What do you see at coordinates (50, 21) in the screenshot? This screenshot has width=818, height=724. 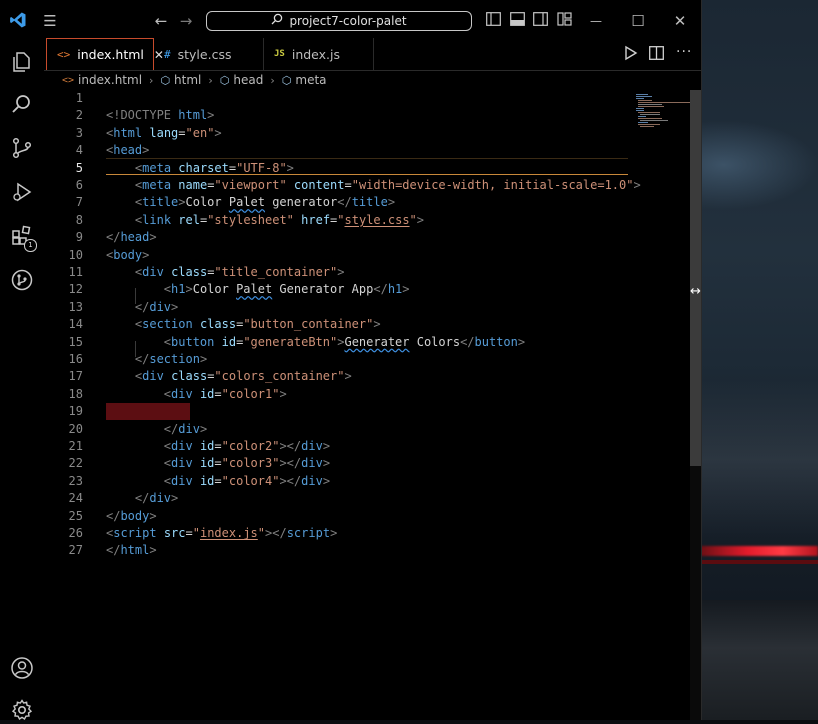 I see `menu-icon: ☰` at bounding box center [50, 21].